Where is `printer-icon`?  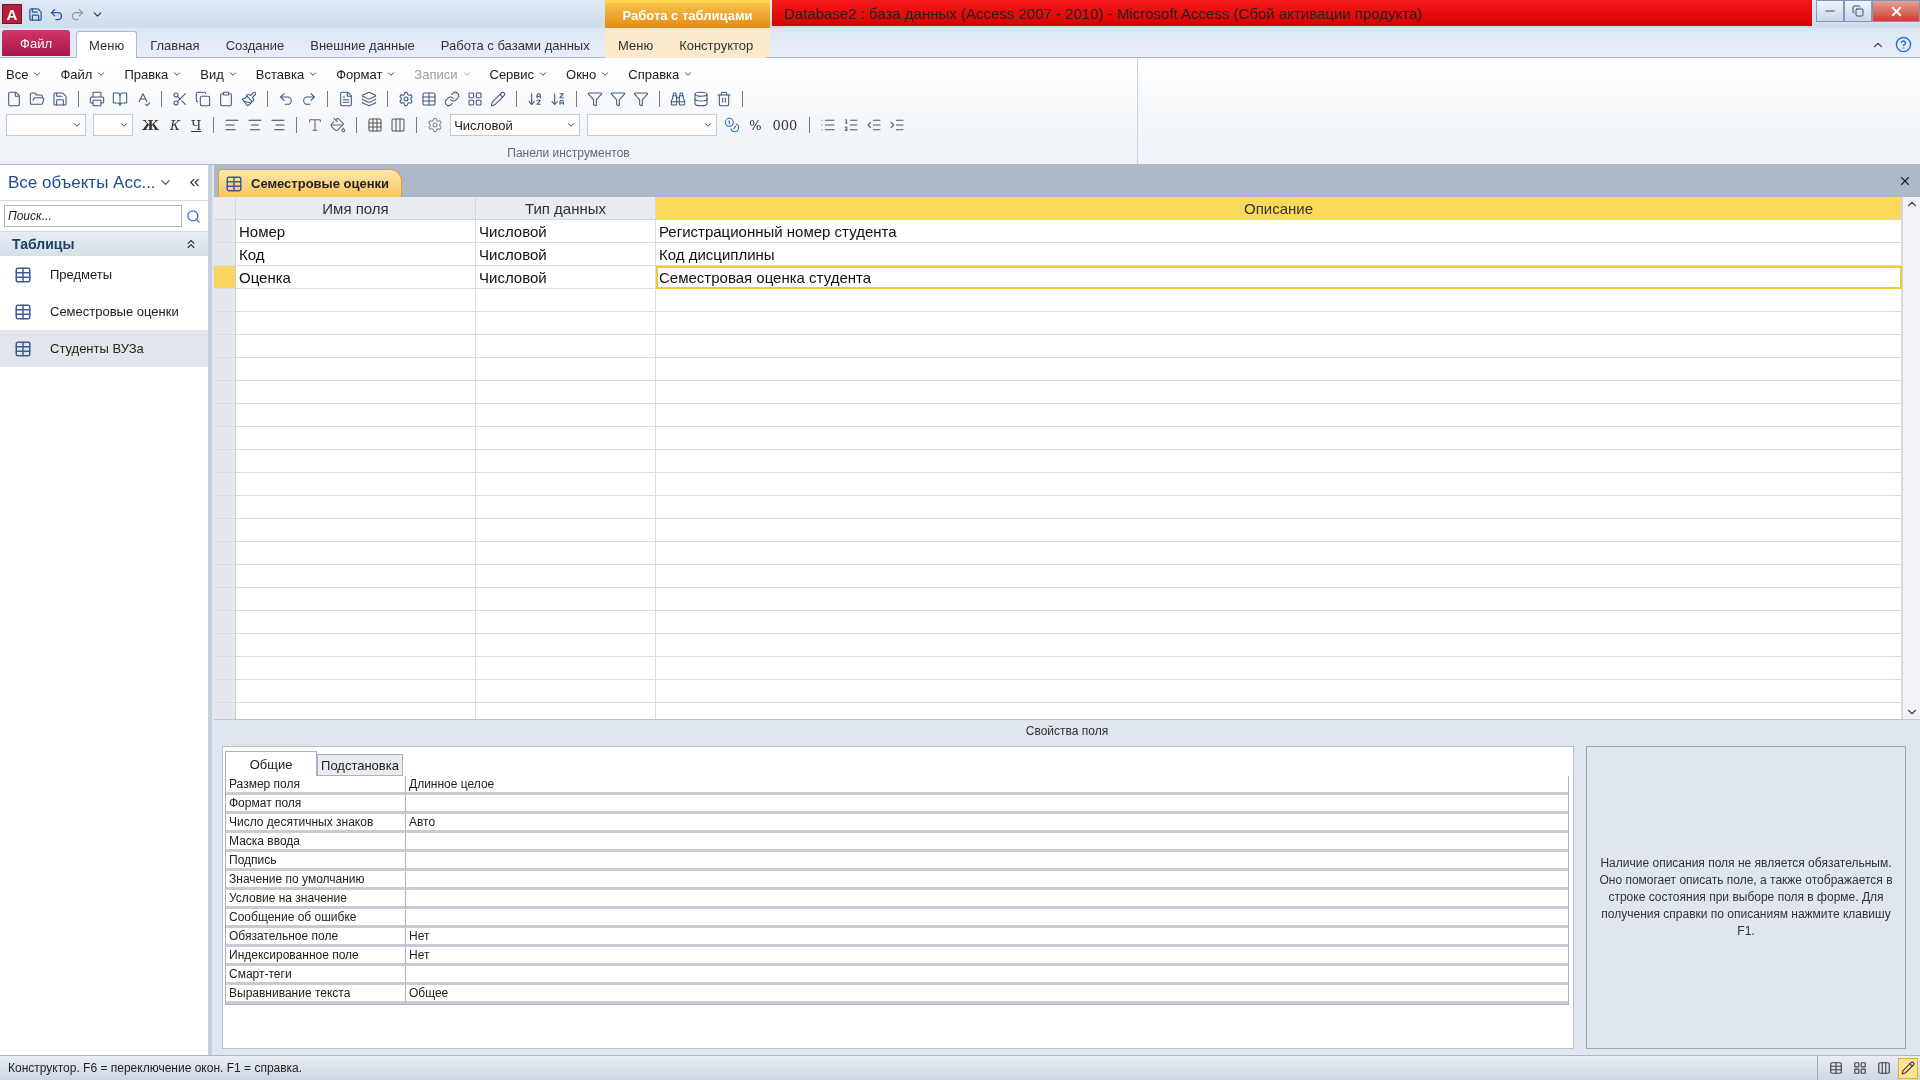
printer-icon is located at coordinates (97, 99).